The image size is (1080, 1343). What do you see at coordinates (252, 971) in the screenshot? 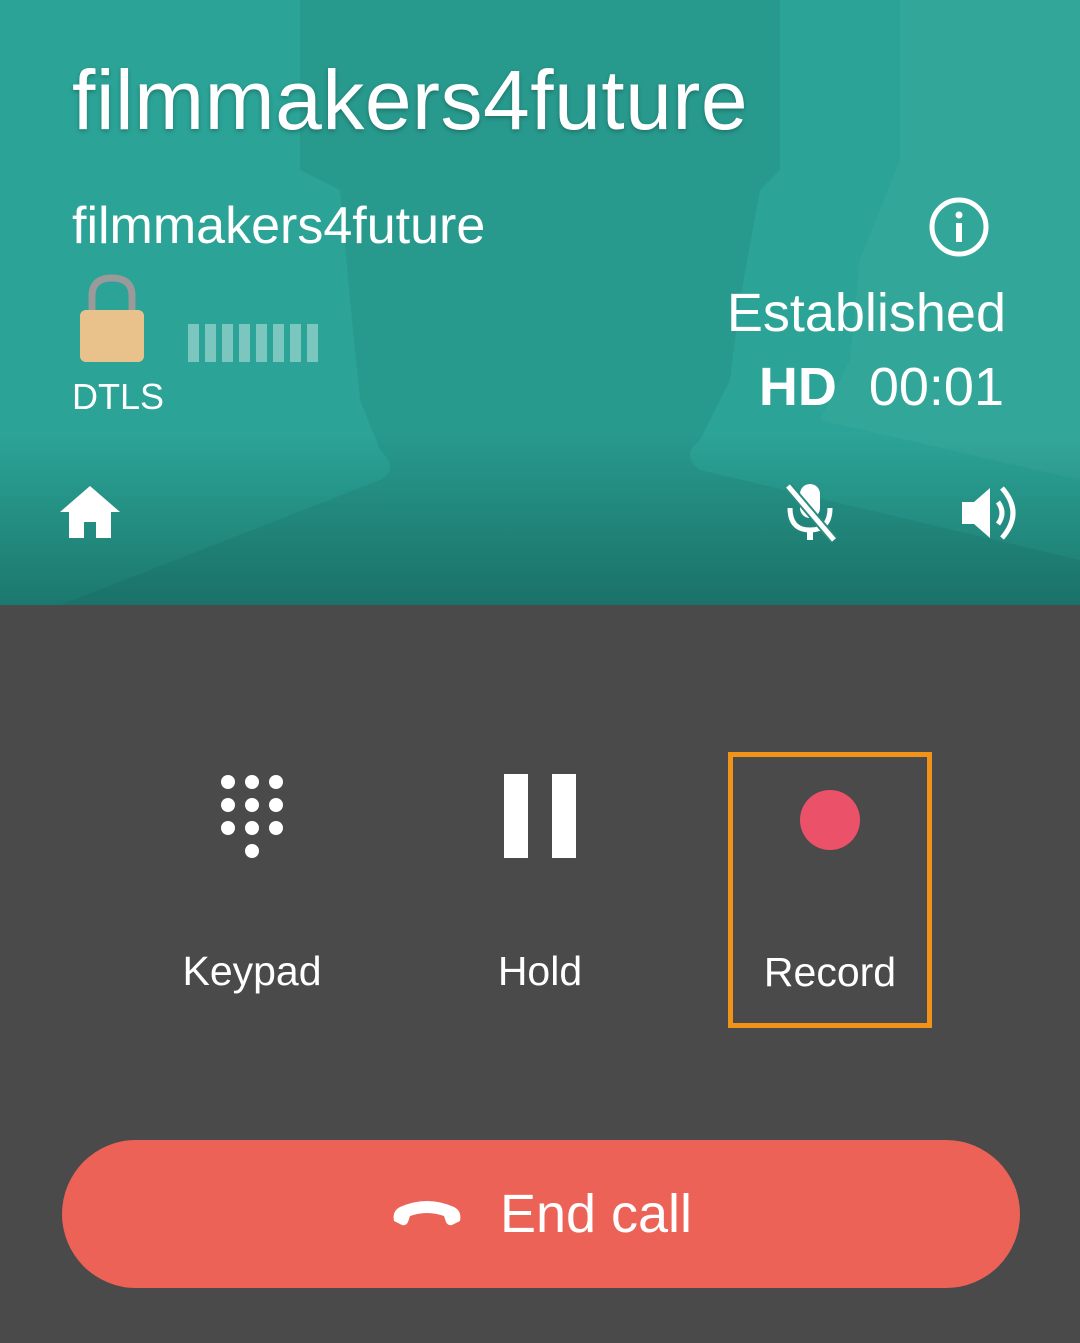
I see `keypad-label: Keypad` at bounding box center [252, 971].